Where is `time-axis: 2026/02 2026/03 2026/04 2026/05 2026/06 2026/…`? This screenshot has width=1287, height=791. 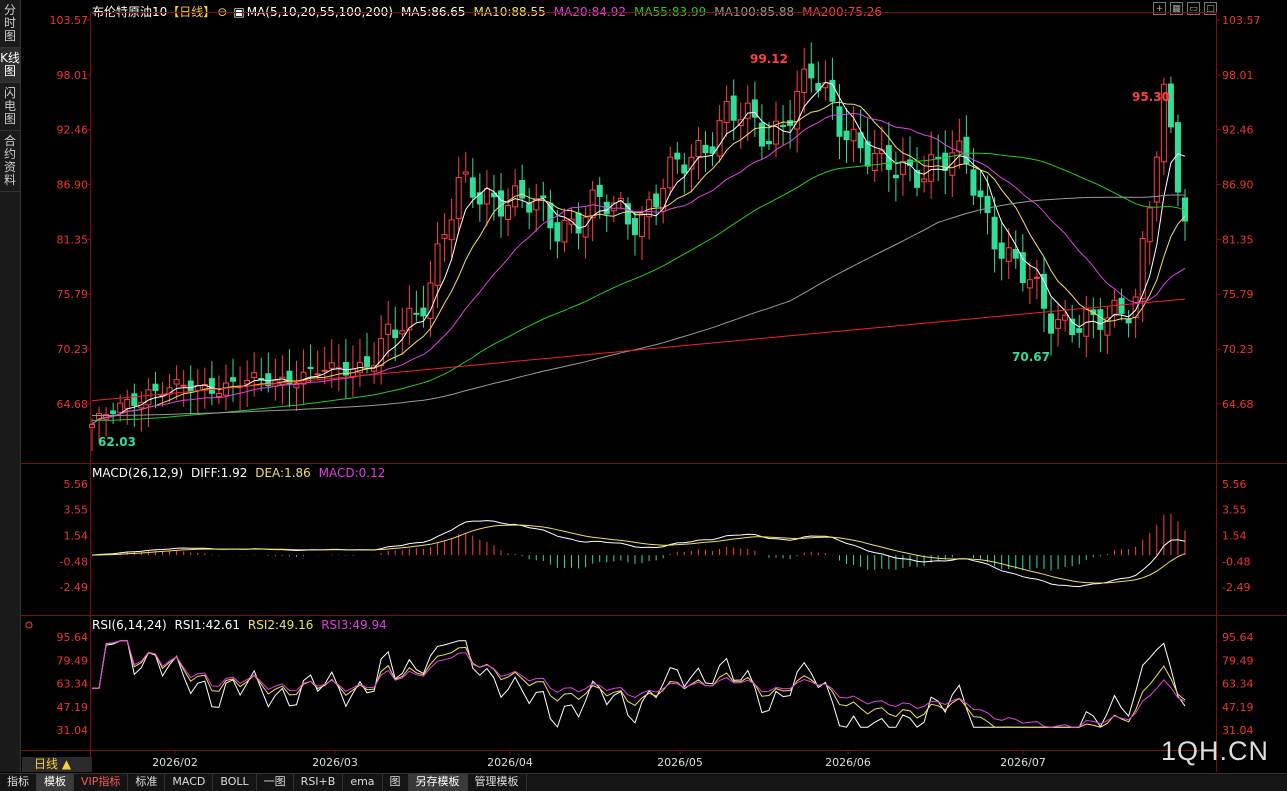 time-axis: 2026/02 2026/03 2026/04 2026/05 2026/06 2026/… is located at coordinates (599, 759).